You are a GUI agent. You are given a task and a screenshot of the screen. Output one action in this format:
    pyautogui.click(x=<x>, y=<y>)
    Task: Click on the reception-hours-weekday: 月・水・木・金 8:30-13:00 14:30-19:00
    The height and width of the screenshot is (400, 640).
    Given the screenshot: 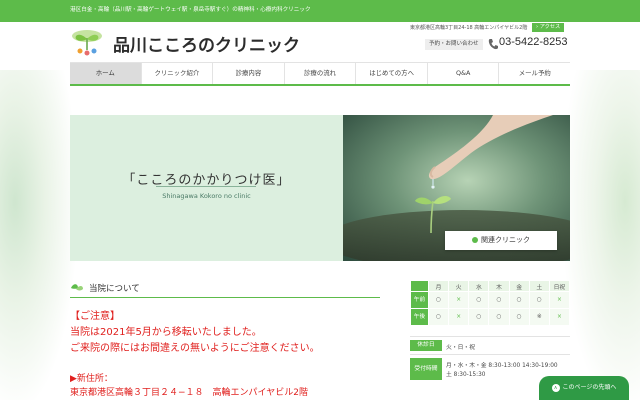 What is the action you would take?
    pyautogui.click(x=502, y=366)
    